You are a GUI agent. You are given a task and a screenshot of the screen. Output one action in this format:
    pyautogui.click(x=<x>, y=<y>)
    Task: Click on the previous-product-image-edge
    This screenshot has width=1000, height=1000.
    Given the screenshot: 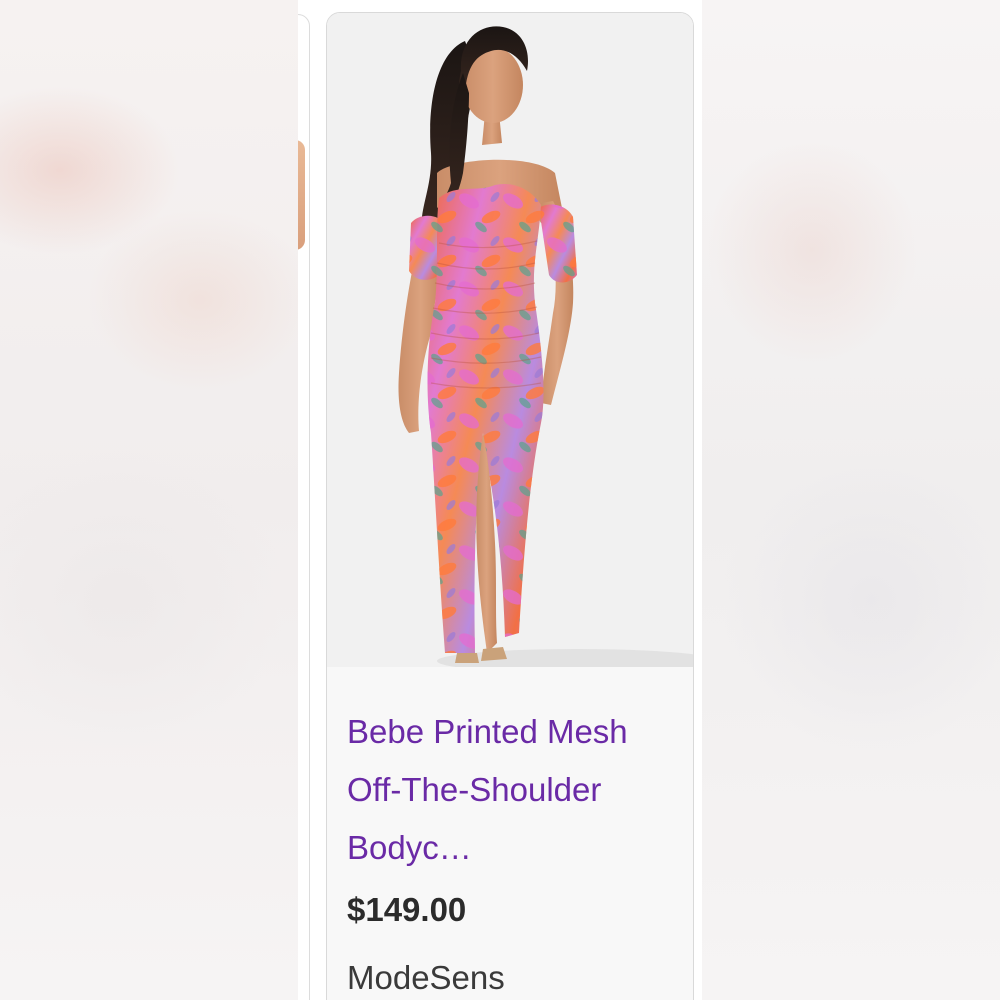 What is the action you would take?
    pyautogui.click(x=301, y=195)
    